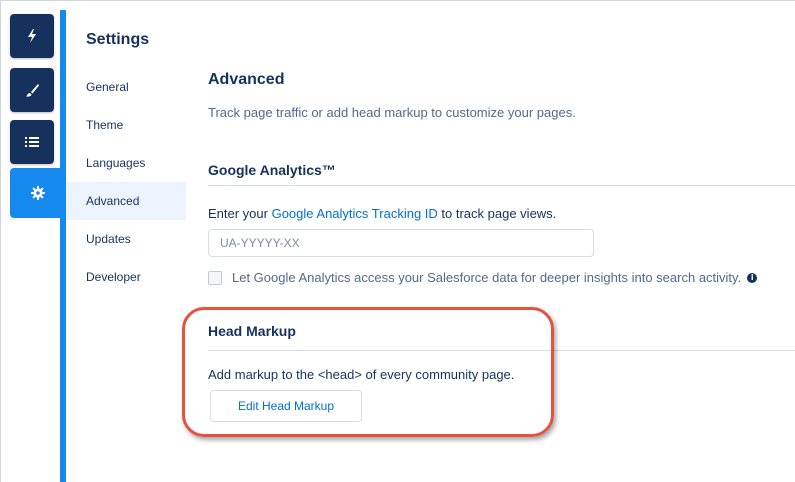  I want to click on gear-icon, so click(38, 193).